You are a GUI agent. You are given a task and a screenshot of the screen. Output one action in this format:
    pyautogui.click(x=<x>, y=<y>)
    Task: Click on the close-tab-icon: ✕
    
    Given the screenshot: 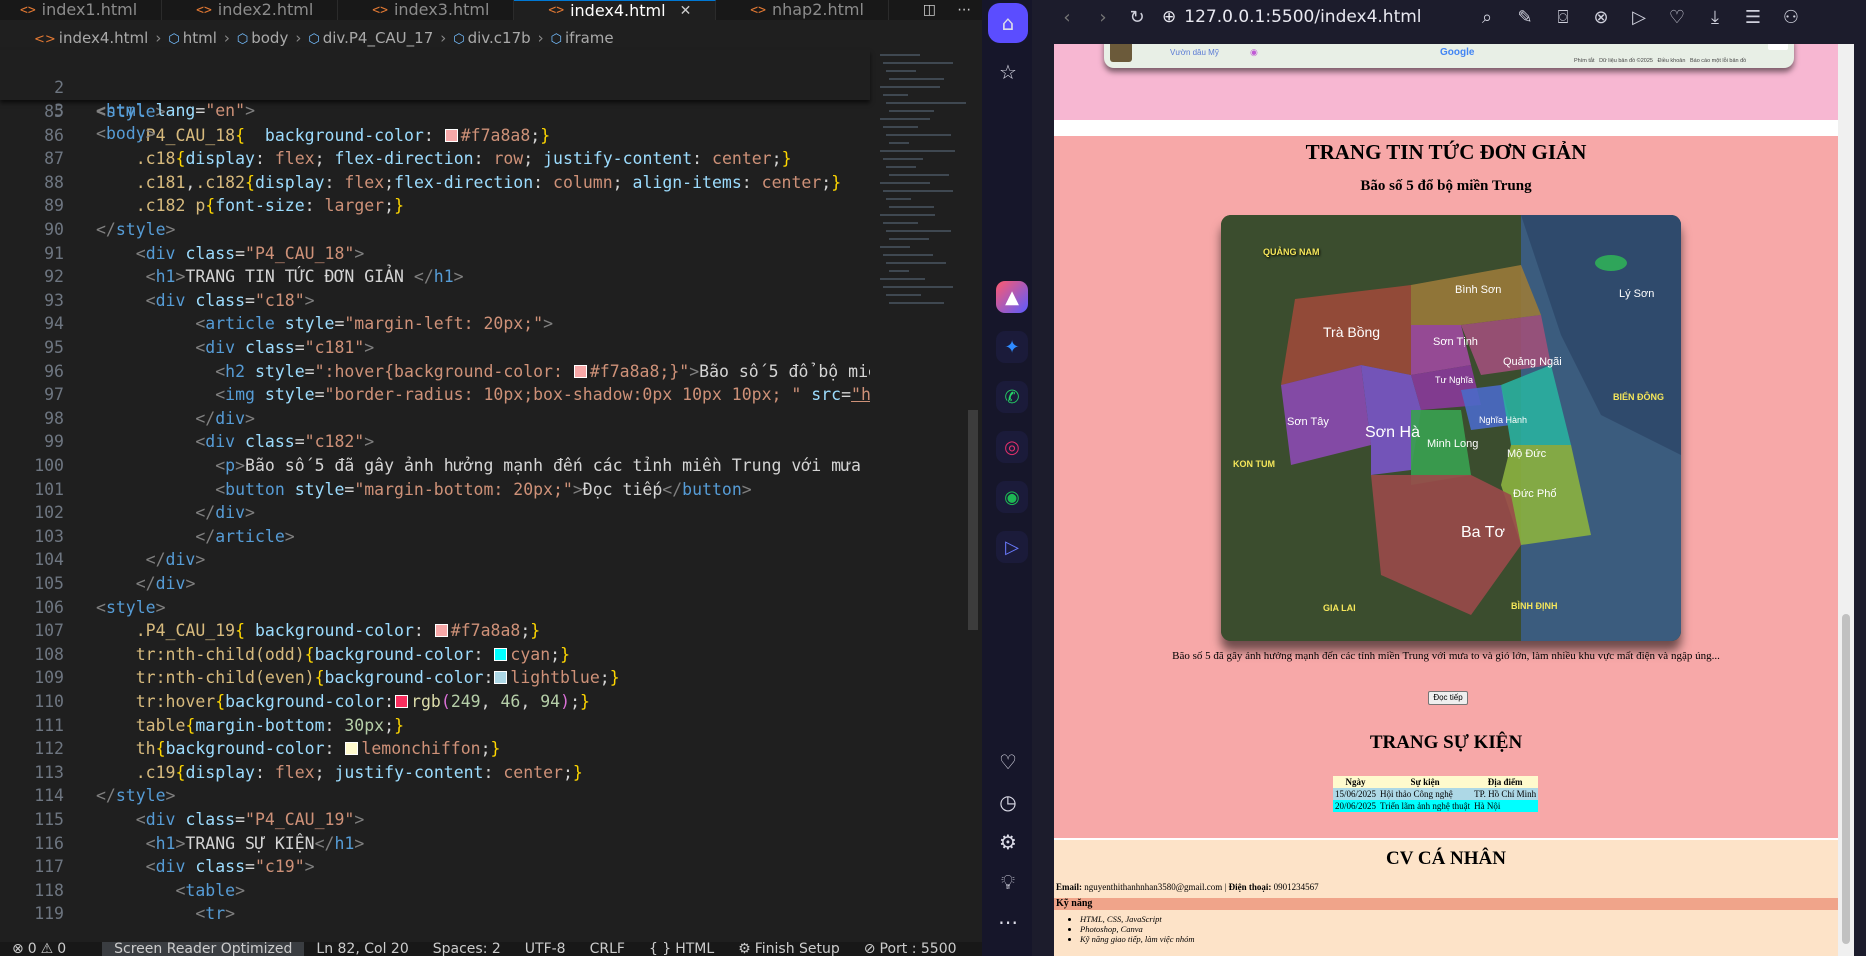 What is the action you would take?
    pyautogui.click(x=686, y=11)
    